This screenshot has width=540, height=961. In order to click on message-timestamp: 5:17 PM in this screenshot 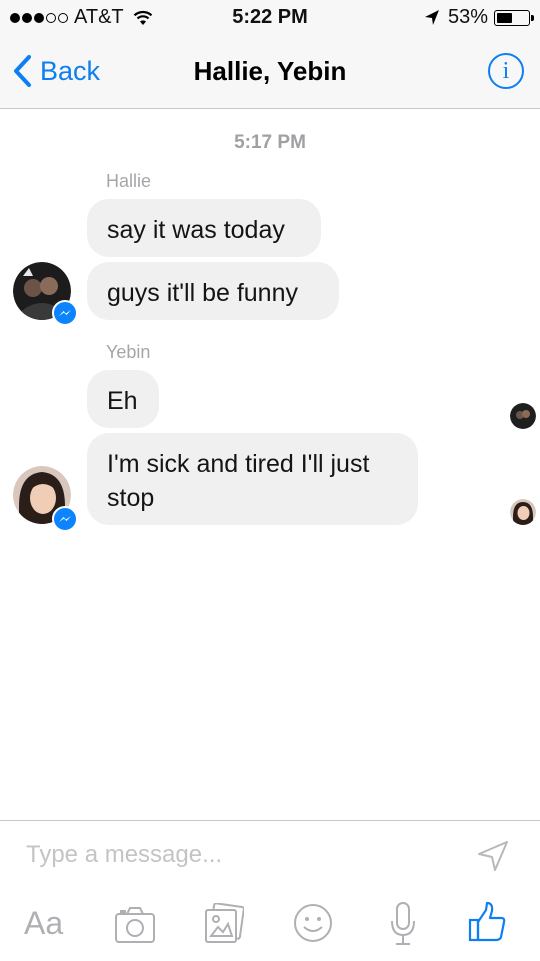, I will do `click(270, 142)`.